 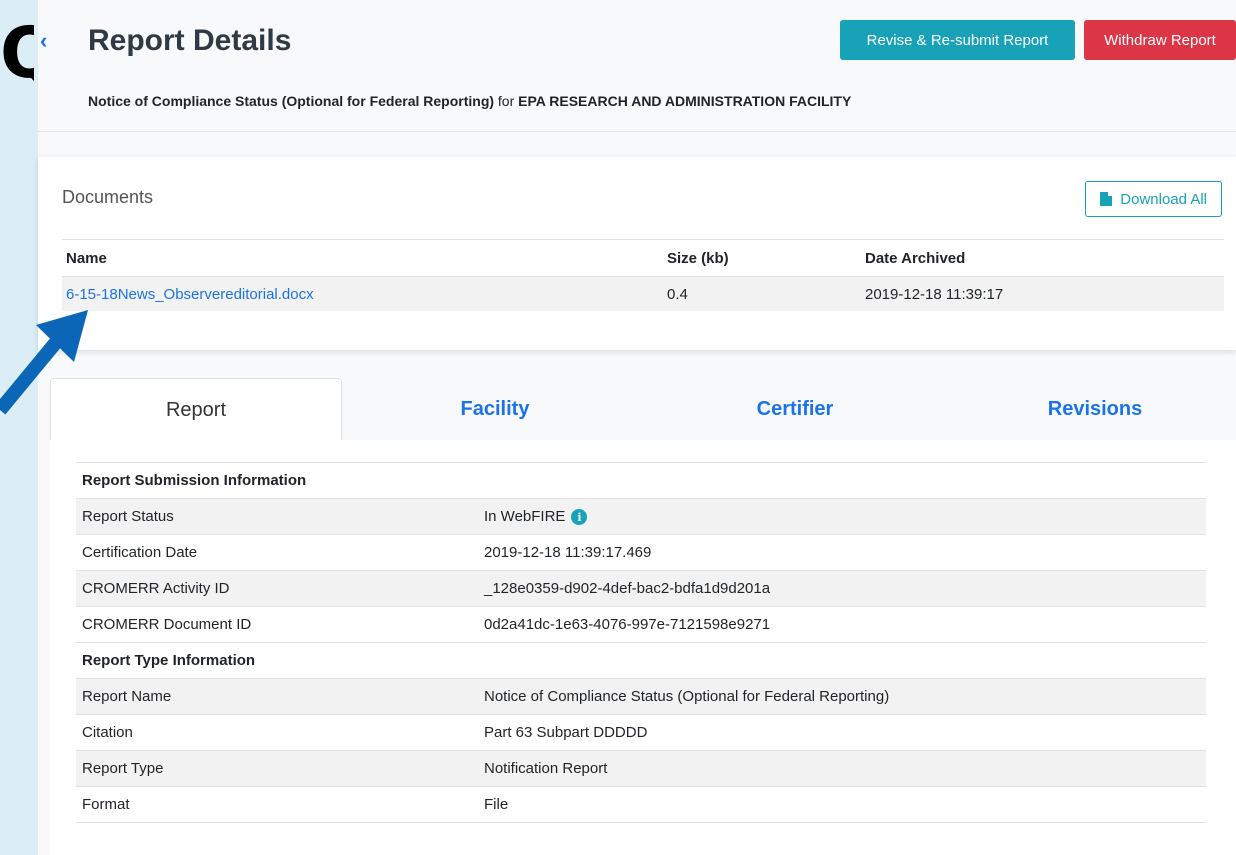 What do you see at coordinates (362, 258) in the screenshot?
I see `column-header-name: Name` at bounding box center [362, 258].